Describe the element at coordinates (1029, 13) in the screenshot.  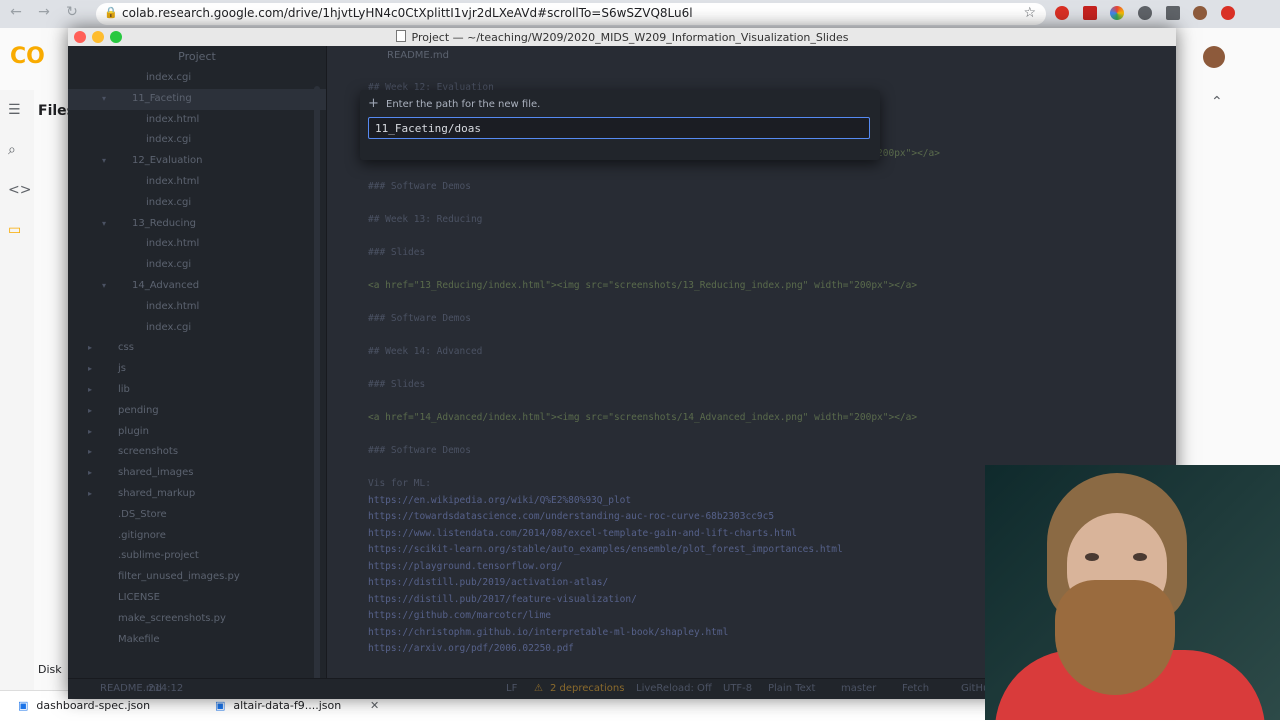
I see `star-icon: ☆` at that location.